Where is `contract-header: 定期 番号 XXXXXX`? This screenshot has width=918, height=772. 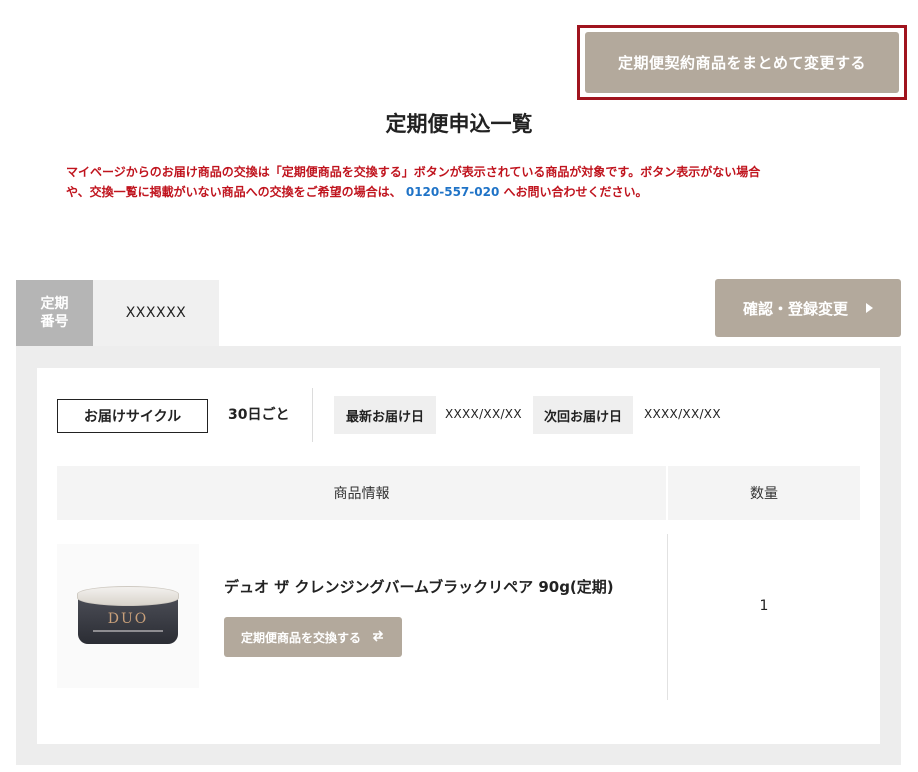 contract-header: 定期 番号 XXXXXX is located at coordinates (117, 313).